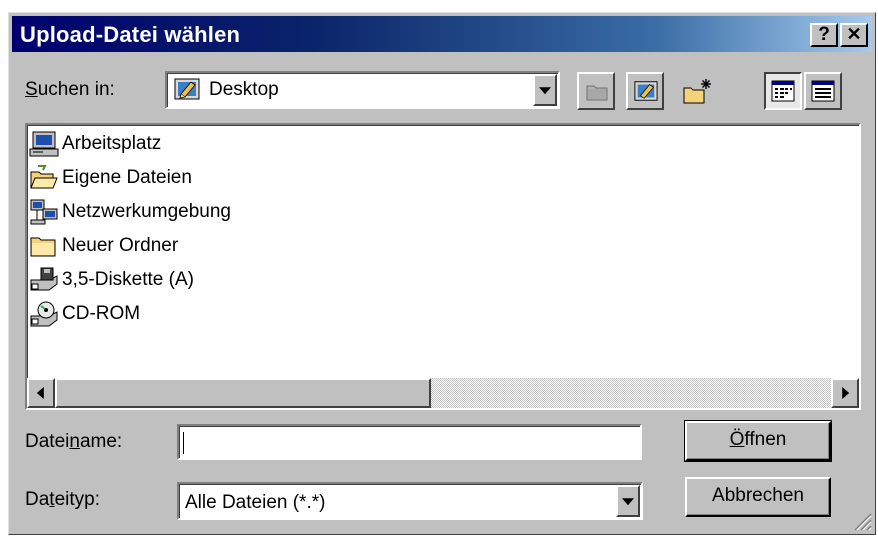  What do you see at coordinates (442, 34) in the screenshot?
I see `title-bar: Upload-Datei wählen ? ✕` at bounding box center [442, 34].